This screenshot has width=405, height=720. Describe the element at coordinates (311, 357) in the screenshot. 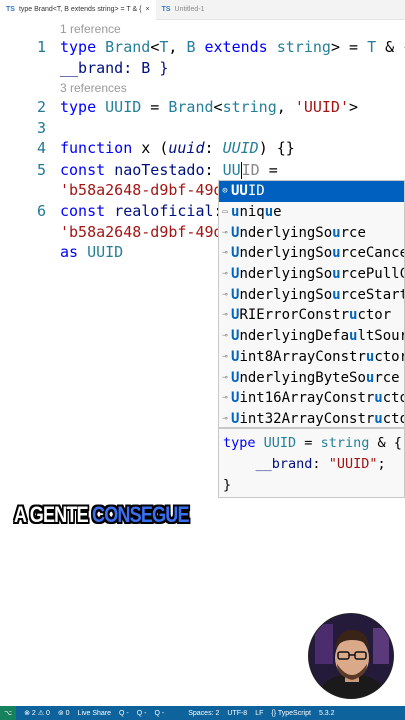

I see `suggestion-item: ⊸ Uint8ArrayConstr u ctor` at that location.